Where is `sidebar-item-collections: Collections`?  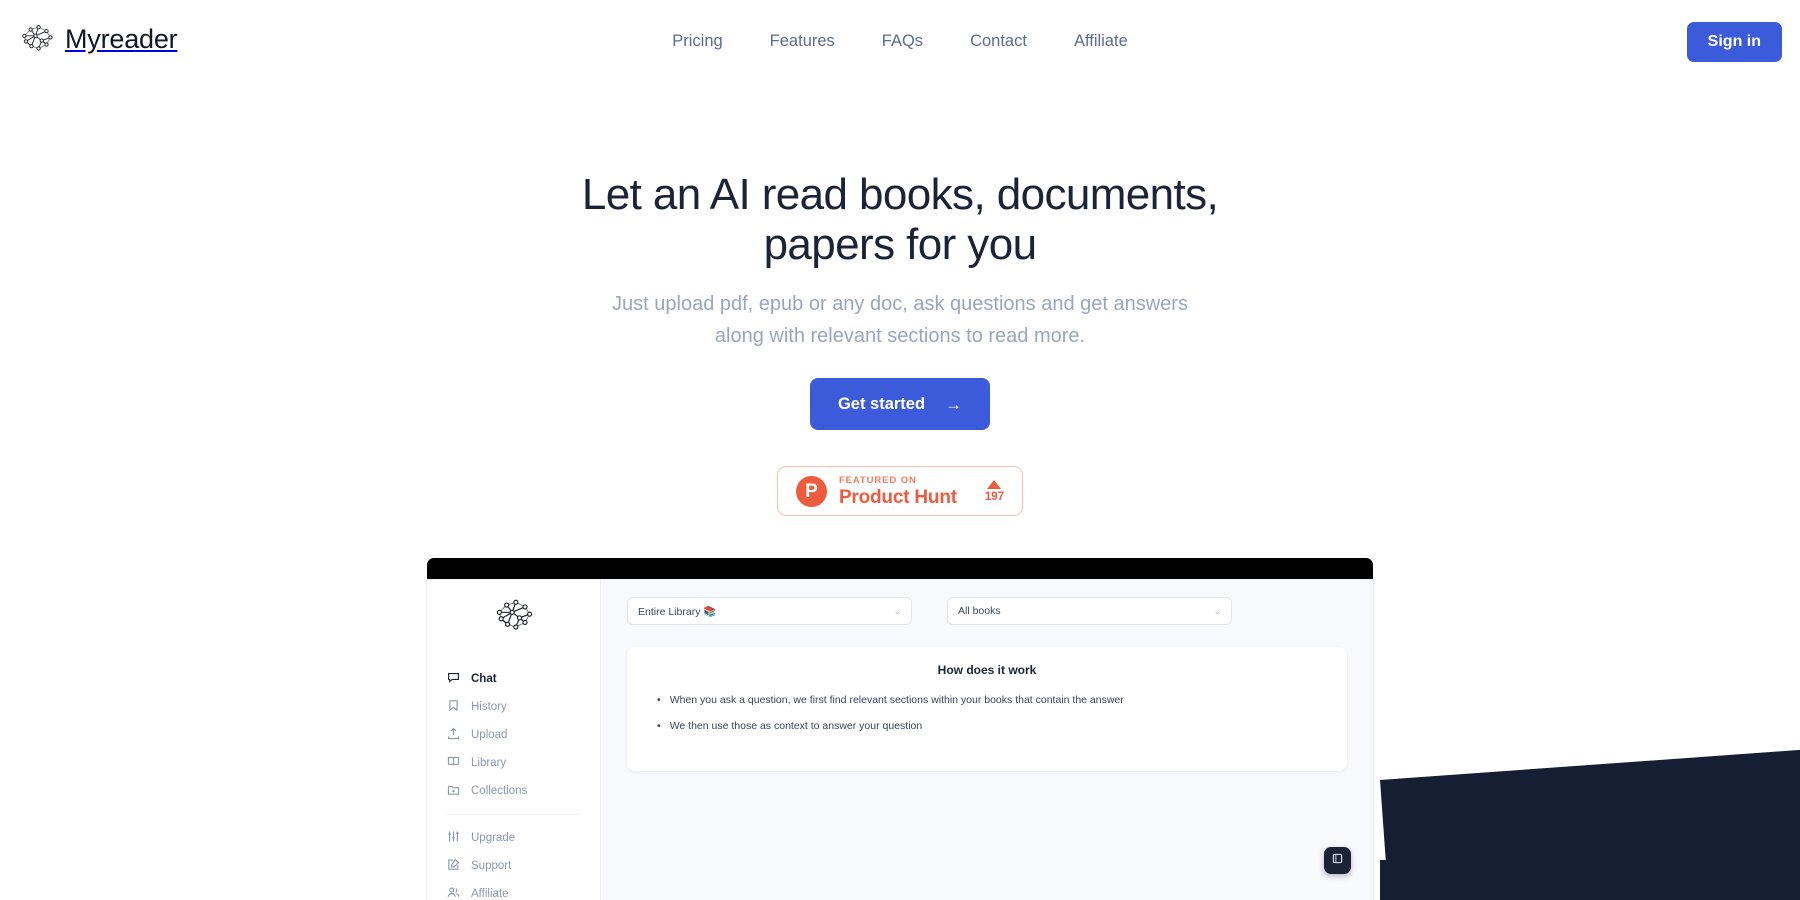 sidebar-item-collections: Collections is located at coordinates (523, 791).